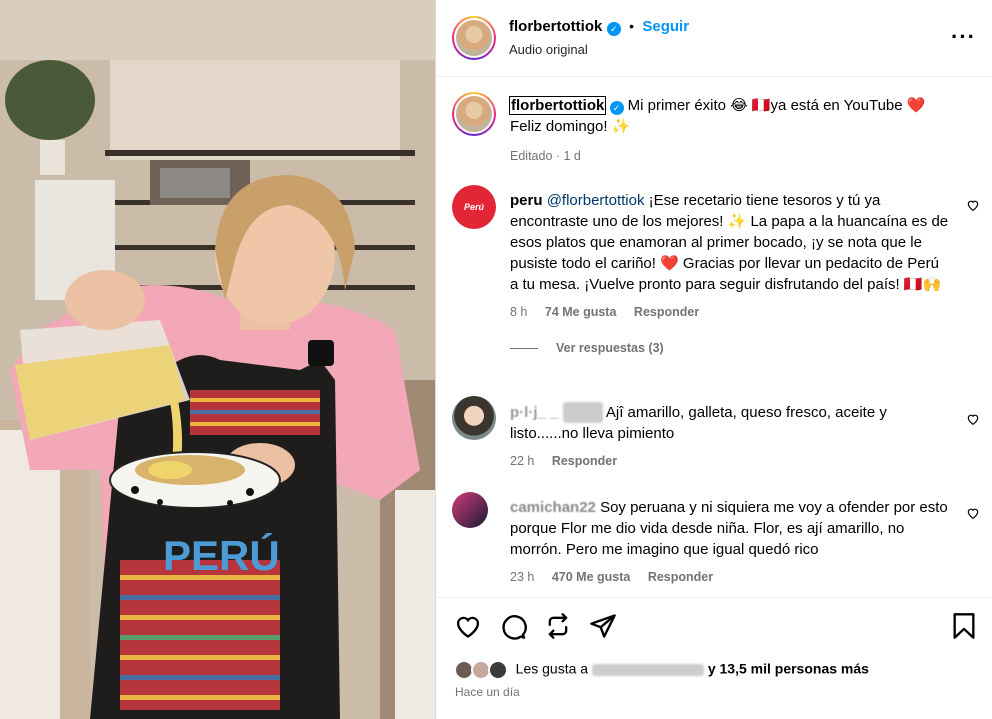  Describe the element at coordinates (548, 49) in the screenshot. I see `audio-label: Audio original` at that location.